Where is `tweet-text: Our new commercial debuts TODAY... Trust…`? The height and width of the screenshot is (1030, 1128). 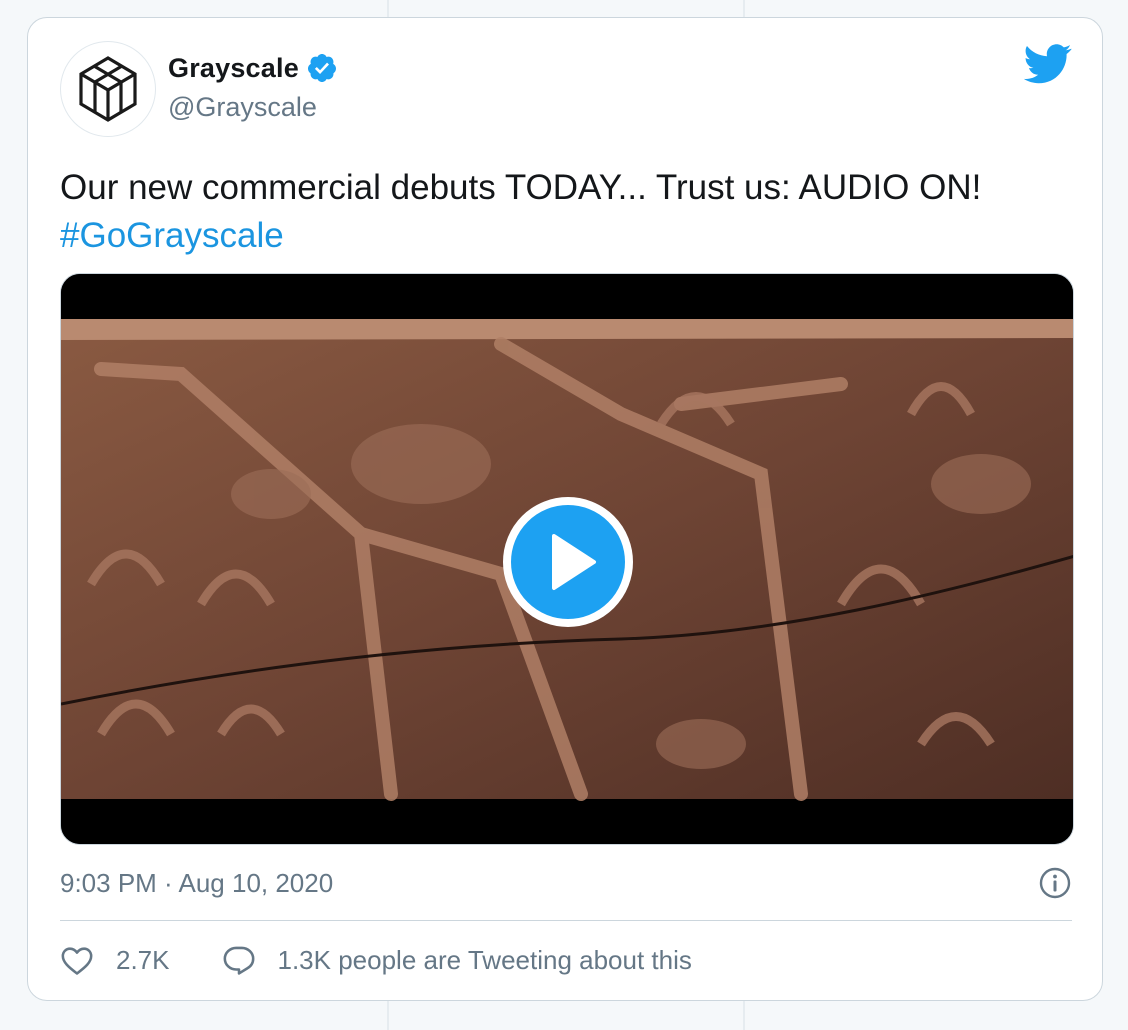
tweet-text: Our new commercial debuts TODAY... Trust… is located at coordinates (570, 212).